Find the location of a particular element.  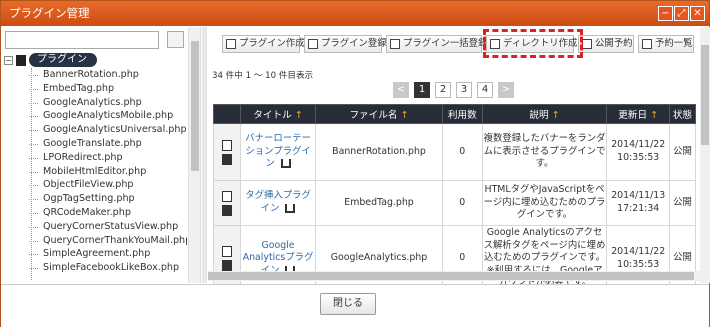

col-updated: 更新日 ↑ is located at coordinates (638, 114).